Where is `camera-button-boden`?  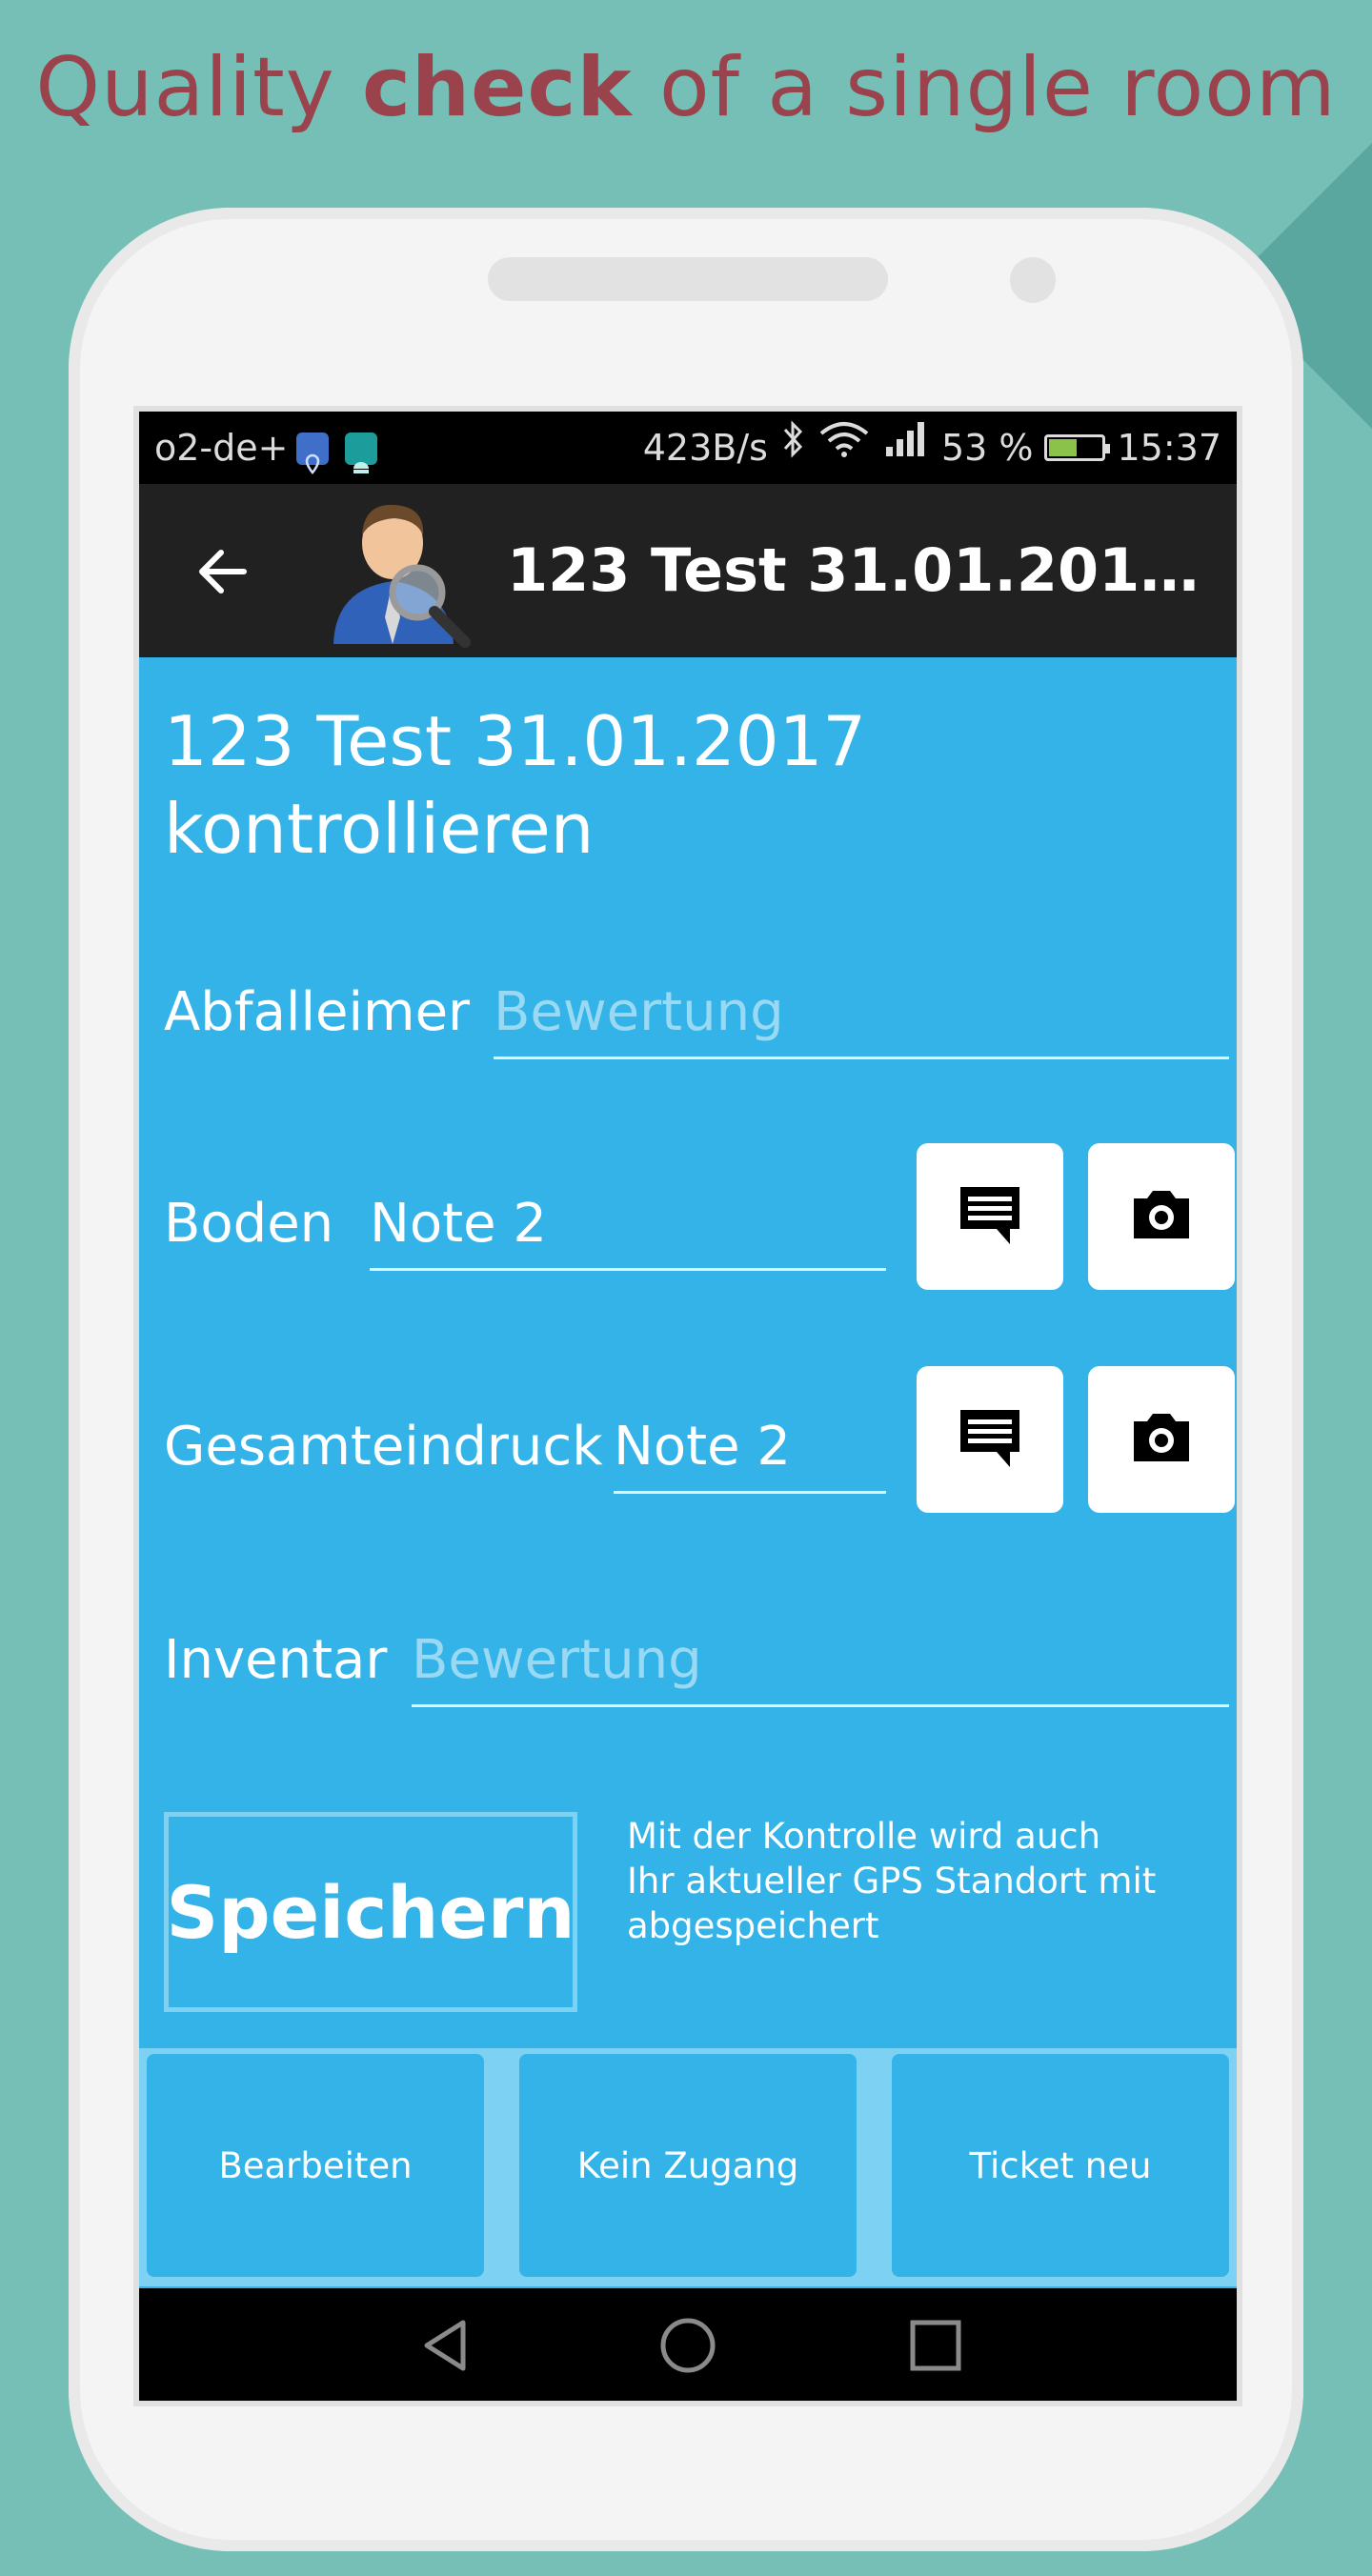 camera-button-boden is located at coordinates (1161, 1216).